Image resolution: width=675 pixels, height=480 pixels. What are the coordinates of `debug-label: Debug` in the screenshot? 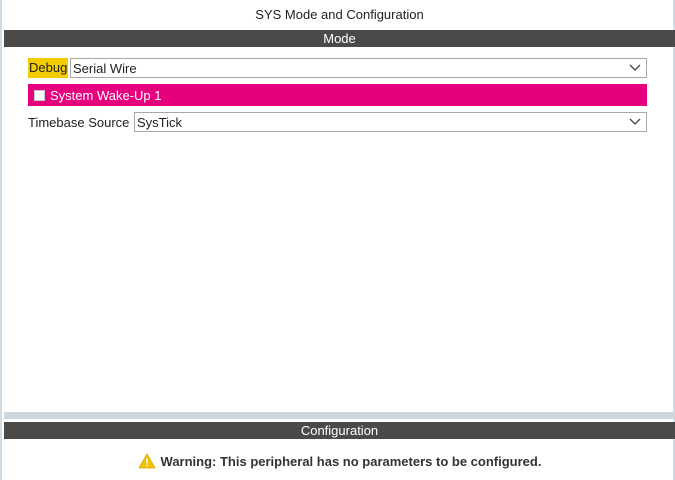 It's located at (48, 68).